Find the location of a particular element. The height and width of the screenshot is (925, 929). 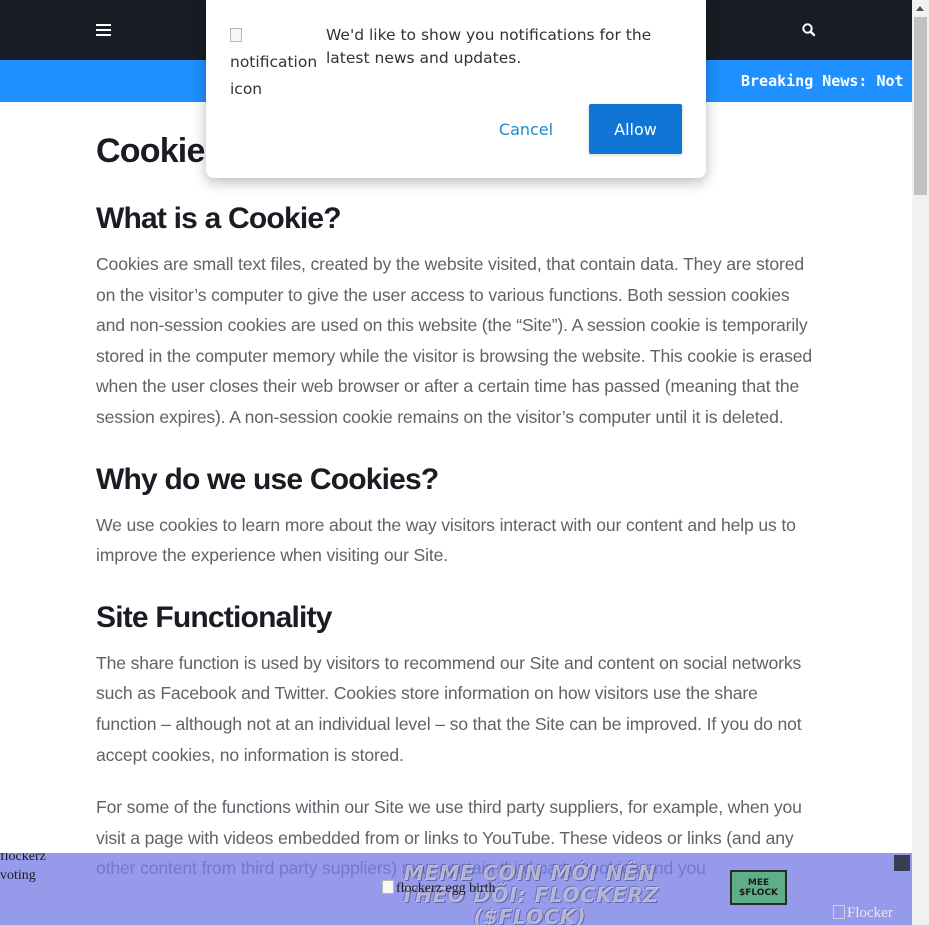

allow-button: Allow is located at coordinates (635, 129).